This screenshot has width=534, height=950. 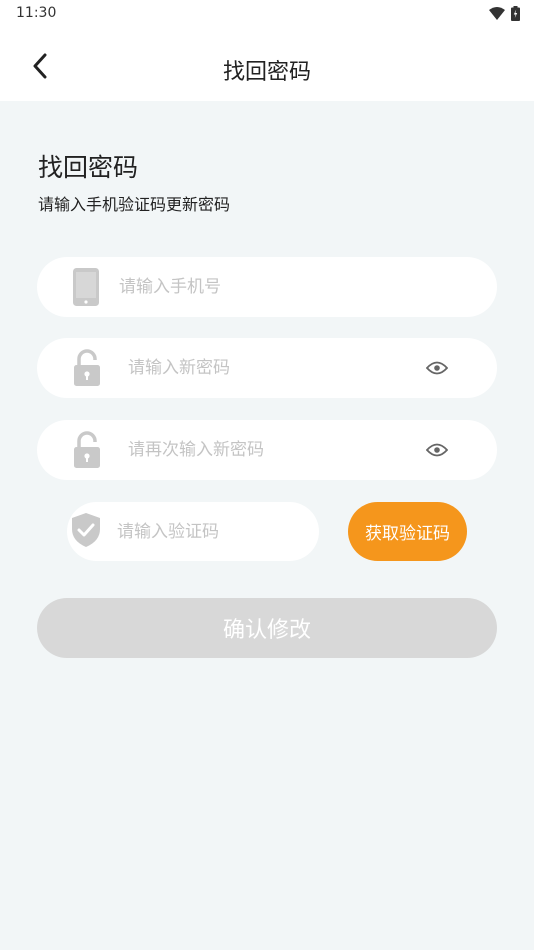 I want to click on verification-code-field, so click(x=193, y=531).